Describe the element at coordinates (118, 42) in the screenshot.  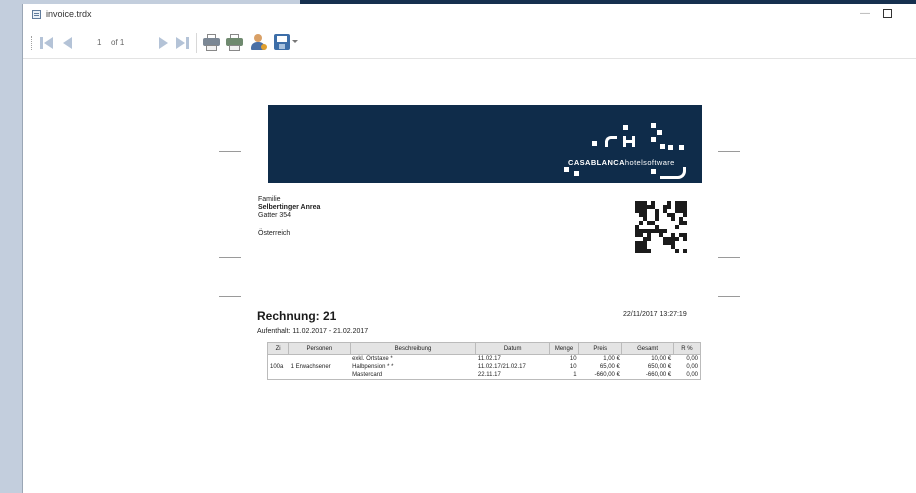
I see `page-count-label: of 1` at that location.